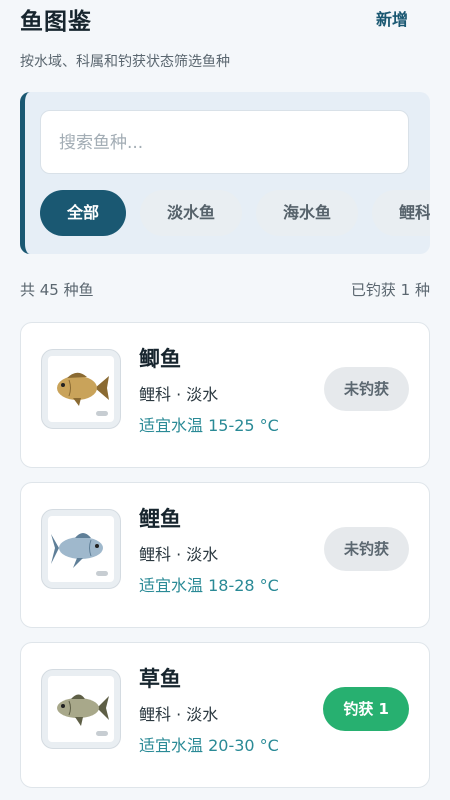 This screenshot has height=800, width=450. Describe the element at coordinates (209, 745) in the screenshot. I see `fish-water-temp: 适宜水温 20-30 °C` at that location.